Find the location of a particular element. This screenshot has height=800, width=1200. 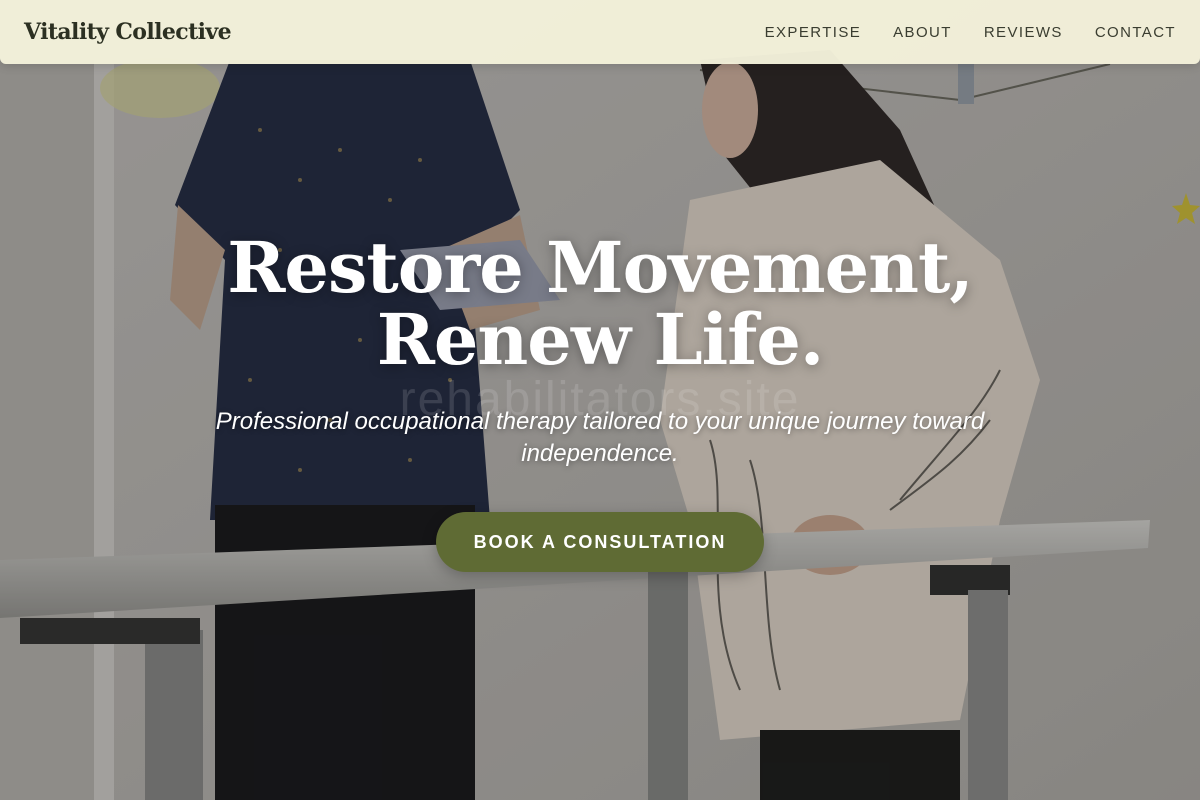

book-consultation-button: BOOK A CONSULTATION is located at coordinates (600, 542).